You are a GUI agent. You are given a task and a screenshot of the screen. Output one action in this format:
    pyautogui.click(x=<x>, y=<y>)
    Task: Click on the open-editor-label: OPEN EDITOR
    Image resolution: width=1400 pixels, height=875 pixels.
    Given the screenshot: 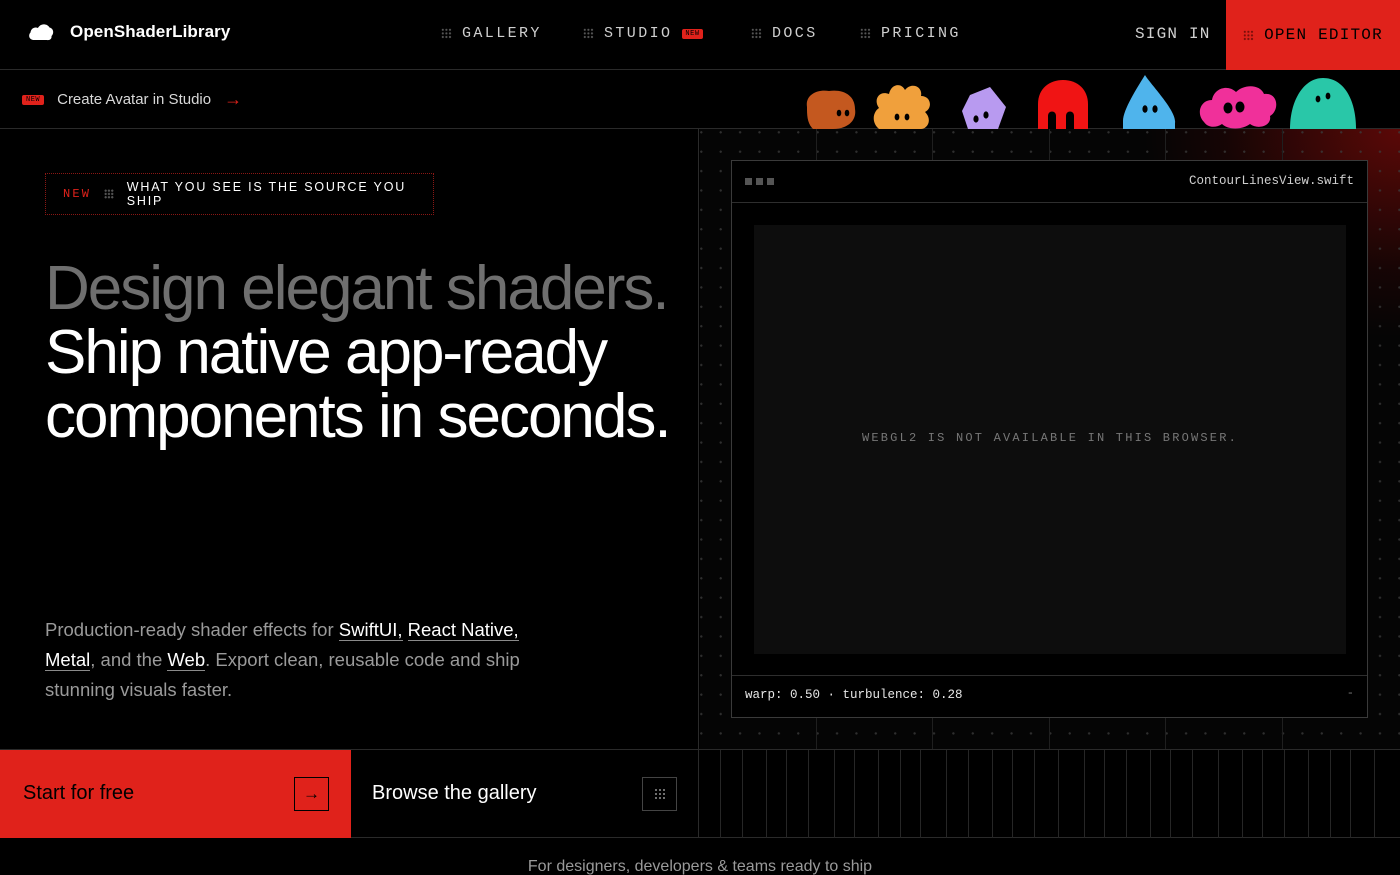 What is the action you would take?
    pyautogui.click(x=1323, y=35)
    